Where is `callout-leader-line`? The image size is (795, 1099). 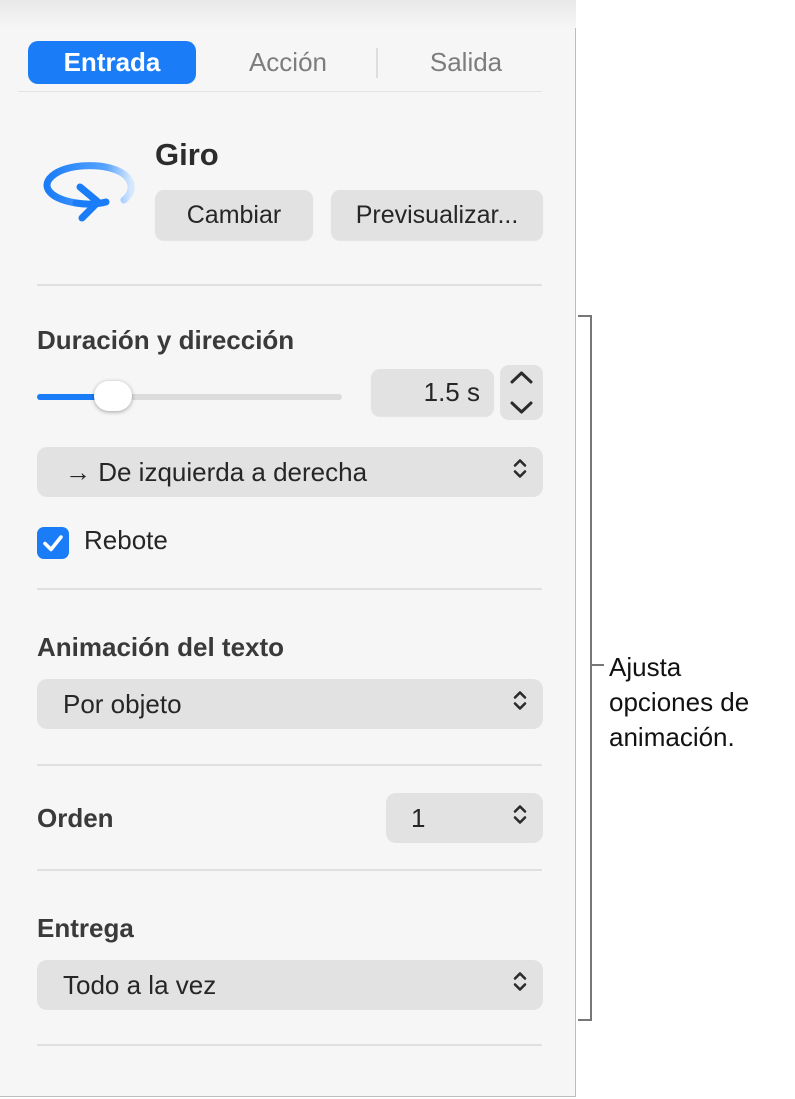 callout-leader-line is located at coordinates (598, 665).